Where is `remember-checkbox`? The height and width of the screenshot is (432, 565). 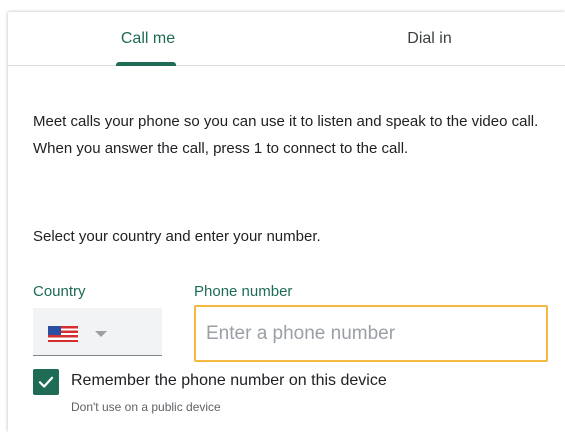 remember-checkbox is located at coordinates (46, 382).